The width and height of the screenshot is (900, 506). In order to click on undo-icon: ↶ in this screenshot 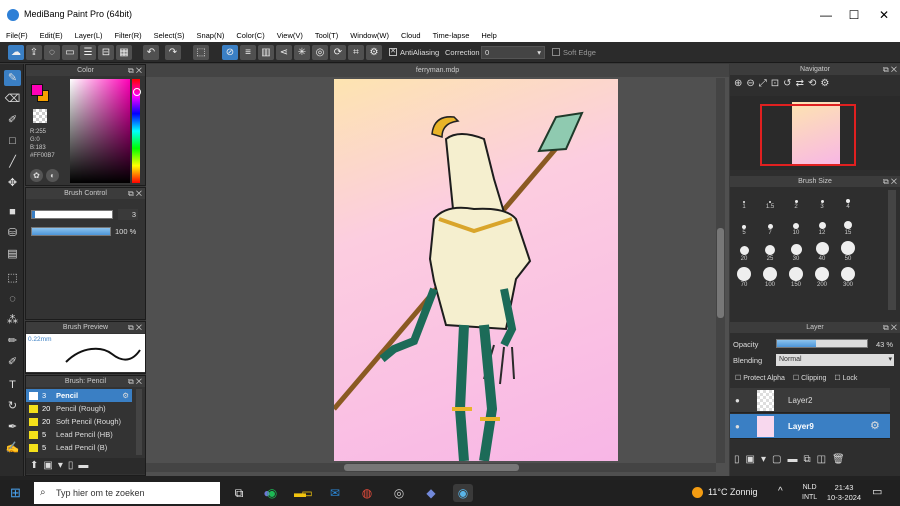, I will do `click(151, 52)`.